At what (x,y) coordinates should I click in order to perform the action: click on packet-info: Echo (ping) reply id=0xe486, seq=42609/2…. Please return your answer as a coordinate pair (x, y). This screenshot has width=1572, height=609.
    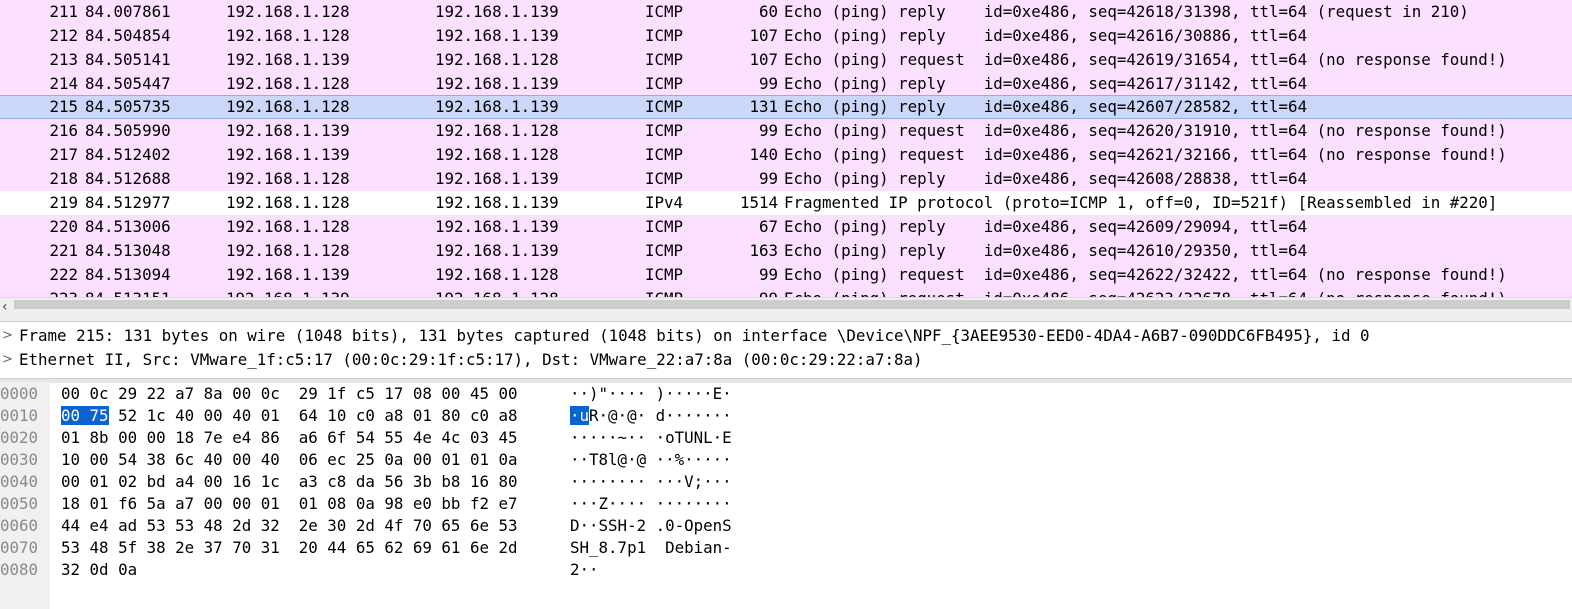
    Looking at the image, I should click on (1046, 226).